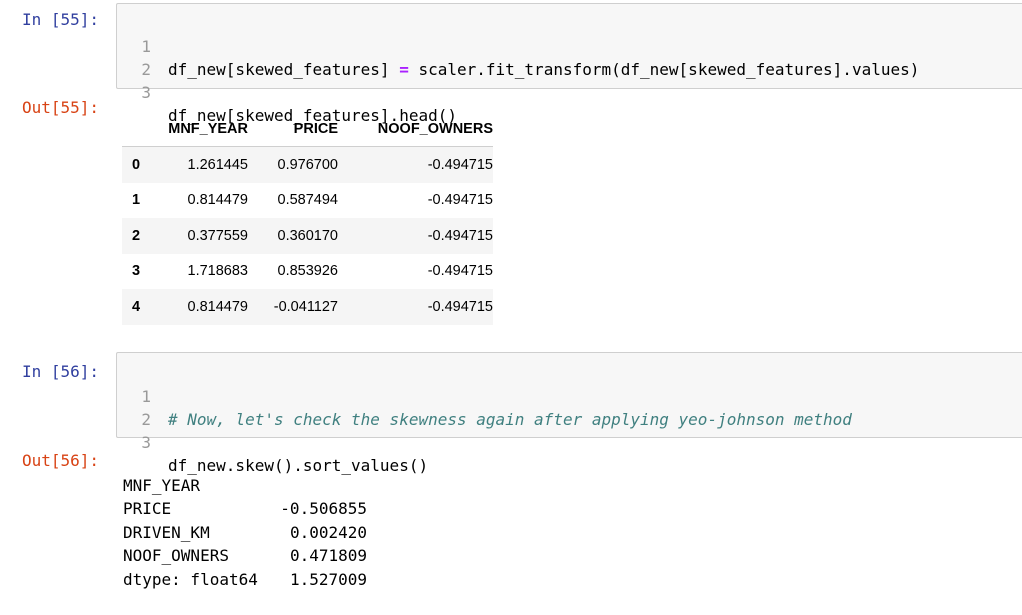 The width and height of the screenshot is (1022, 615). I want to click on table-row: 0 1.261445 0.976700 -0.494715, so click(307, 164).